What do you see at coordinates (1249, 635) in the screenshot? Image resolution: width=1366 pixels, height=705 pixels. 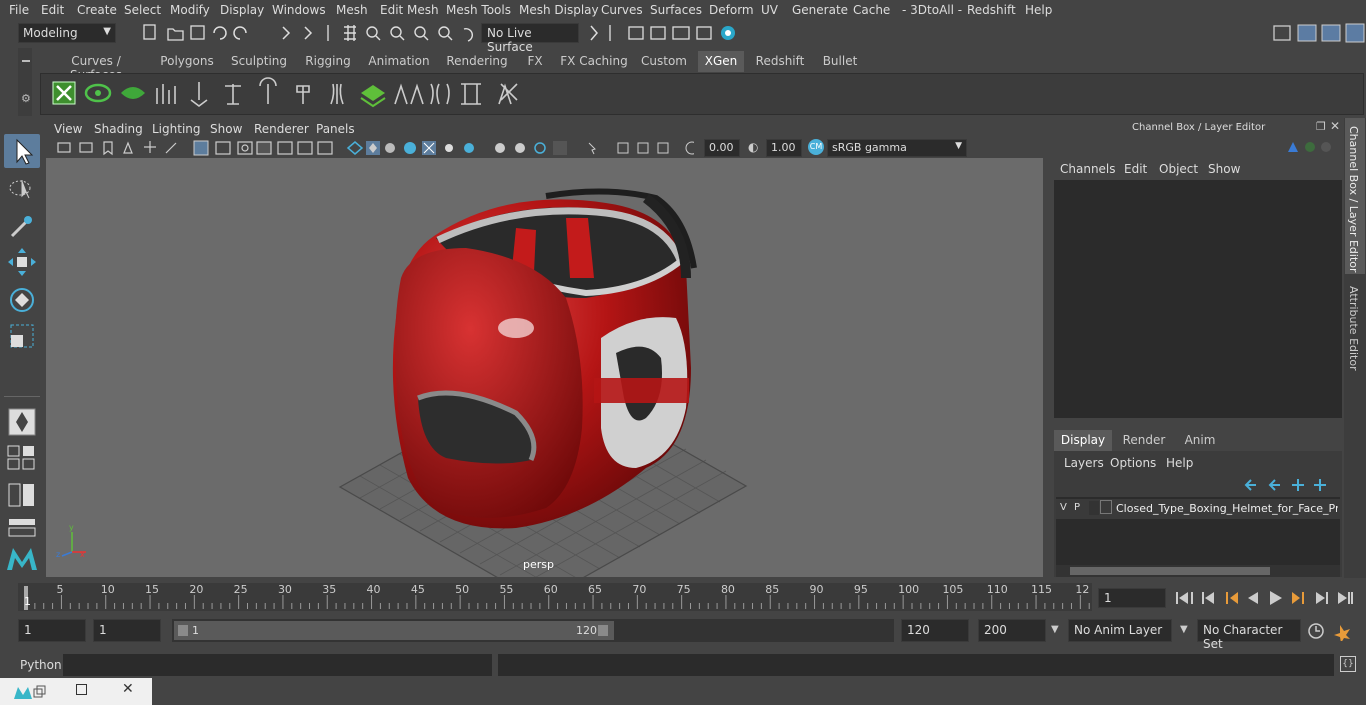 I see `character-set-dropdown: No Character Set` at bounding box center [1249, 635].